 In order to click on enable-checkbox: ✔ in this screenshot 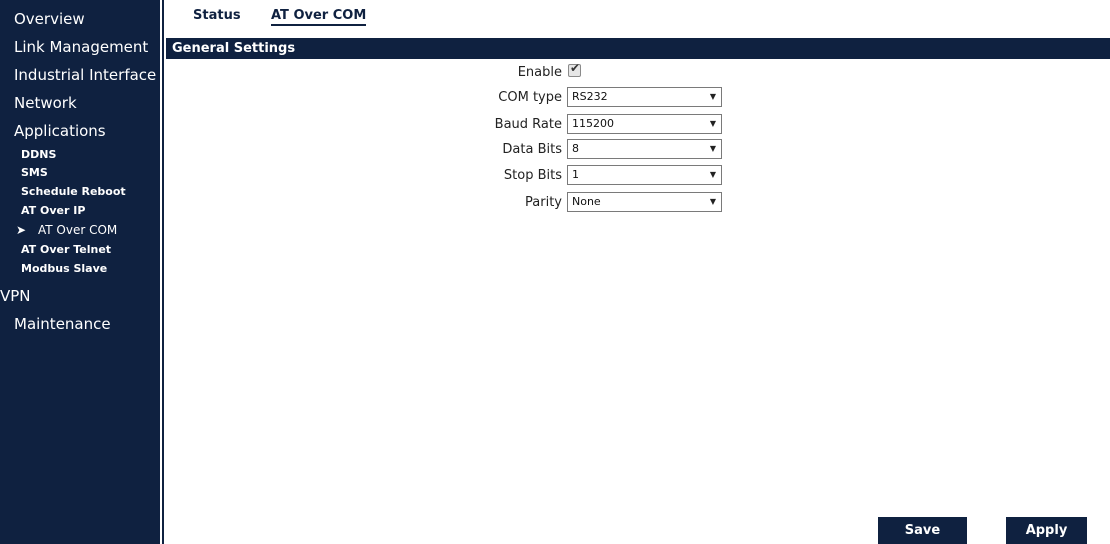, I will do `click(574, 69)`.